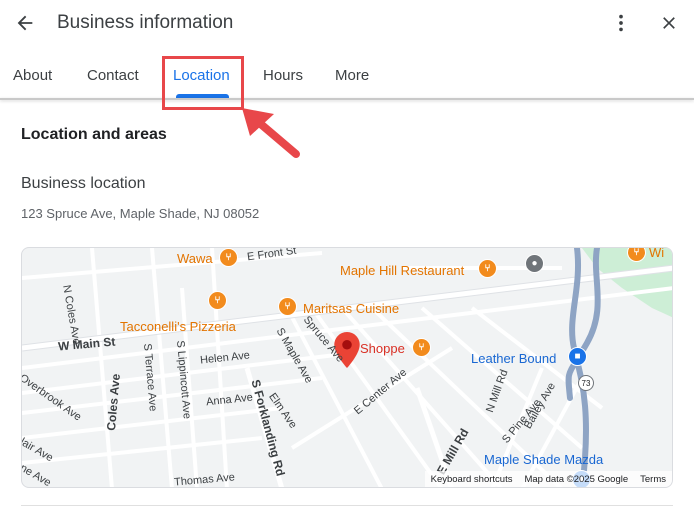  What do you see at coordinates (145, 22) in the screenshot?
I see `dialog-title: Business information` at bounding box center [145, 22].